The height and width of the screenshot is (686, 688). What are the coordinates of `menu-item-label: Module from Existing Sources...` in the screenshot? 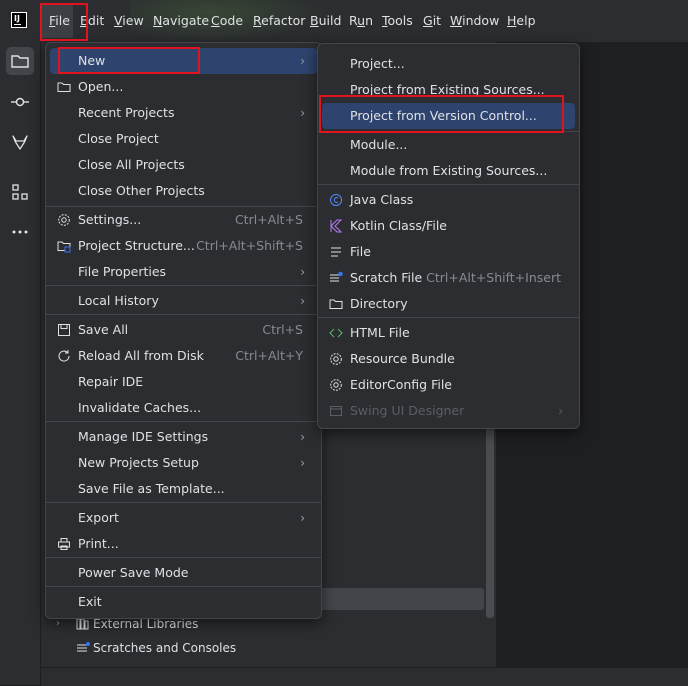 It's located at (449, 170).